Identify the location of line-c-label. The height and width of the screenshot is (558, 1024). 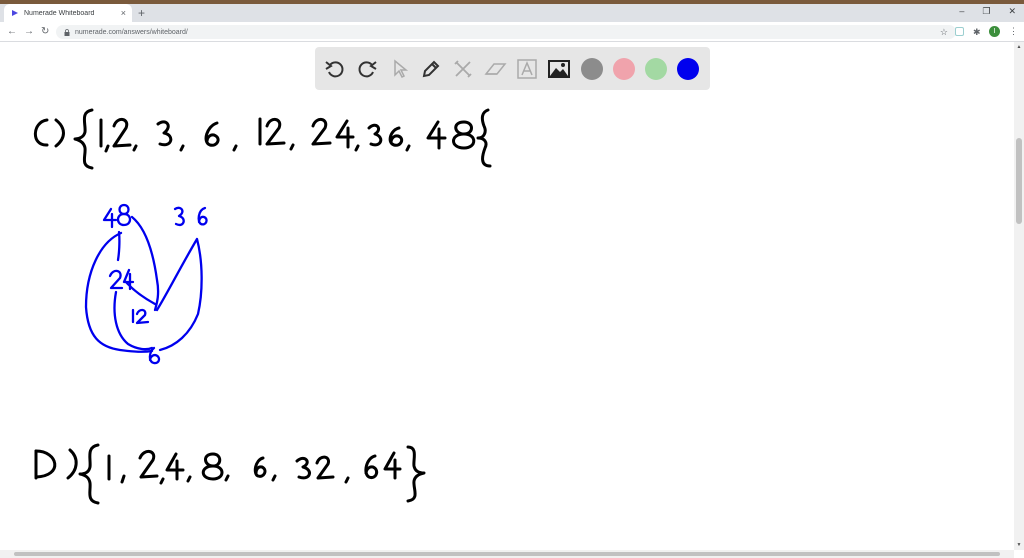
(49, 133).